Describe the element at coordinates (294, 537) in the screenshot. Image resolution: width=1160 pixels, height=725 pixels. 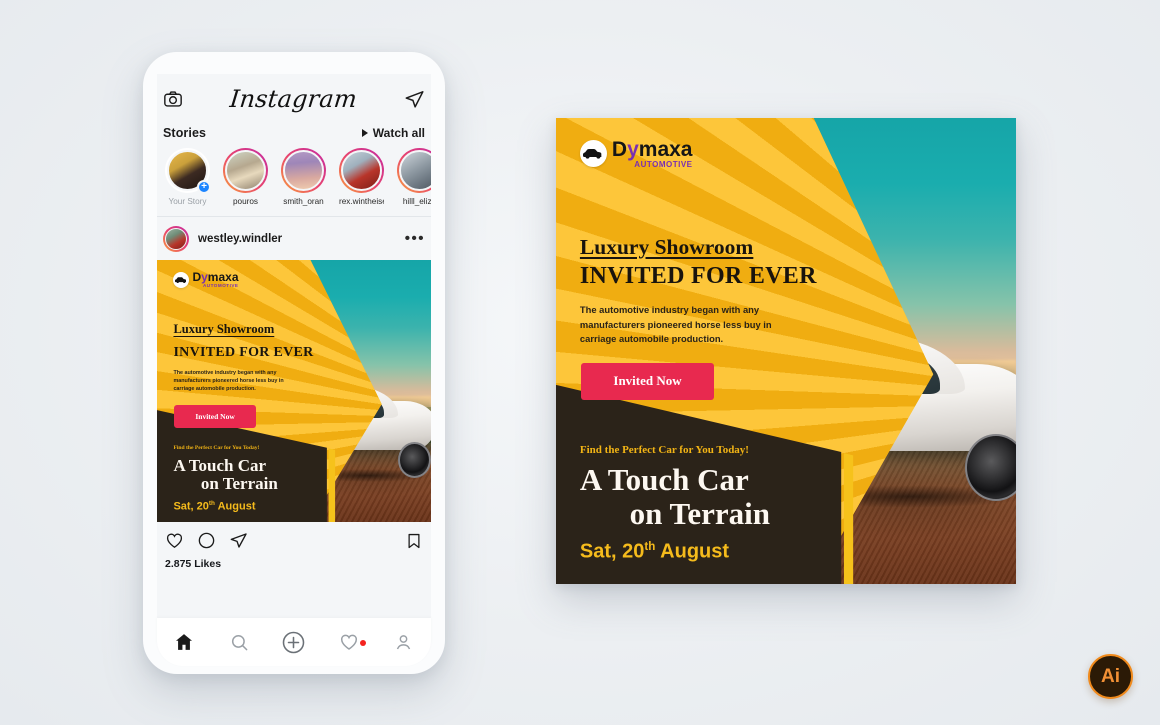
I see `post-action-bar` at that location.